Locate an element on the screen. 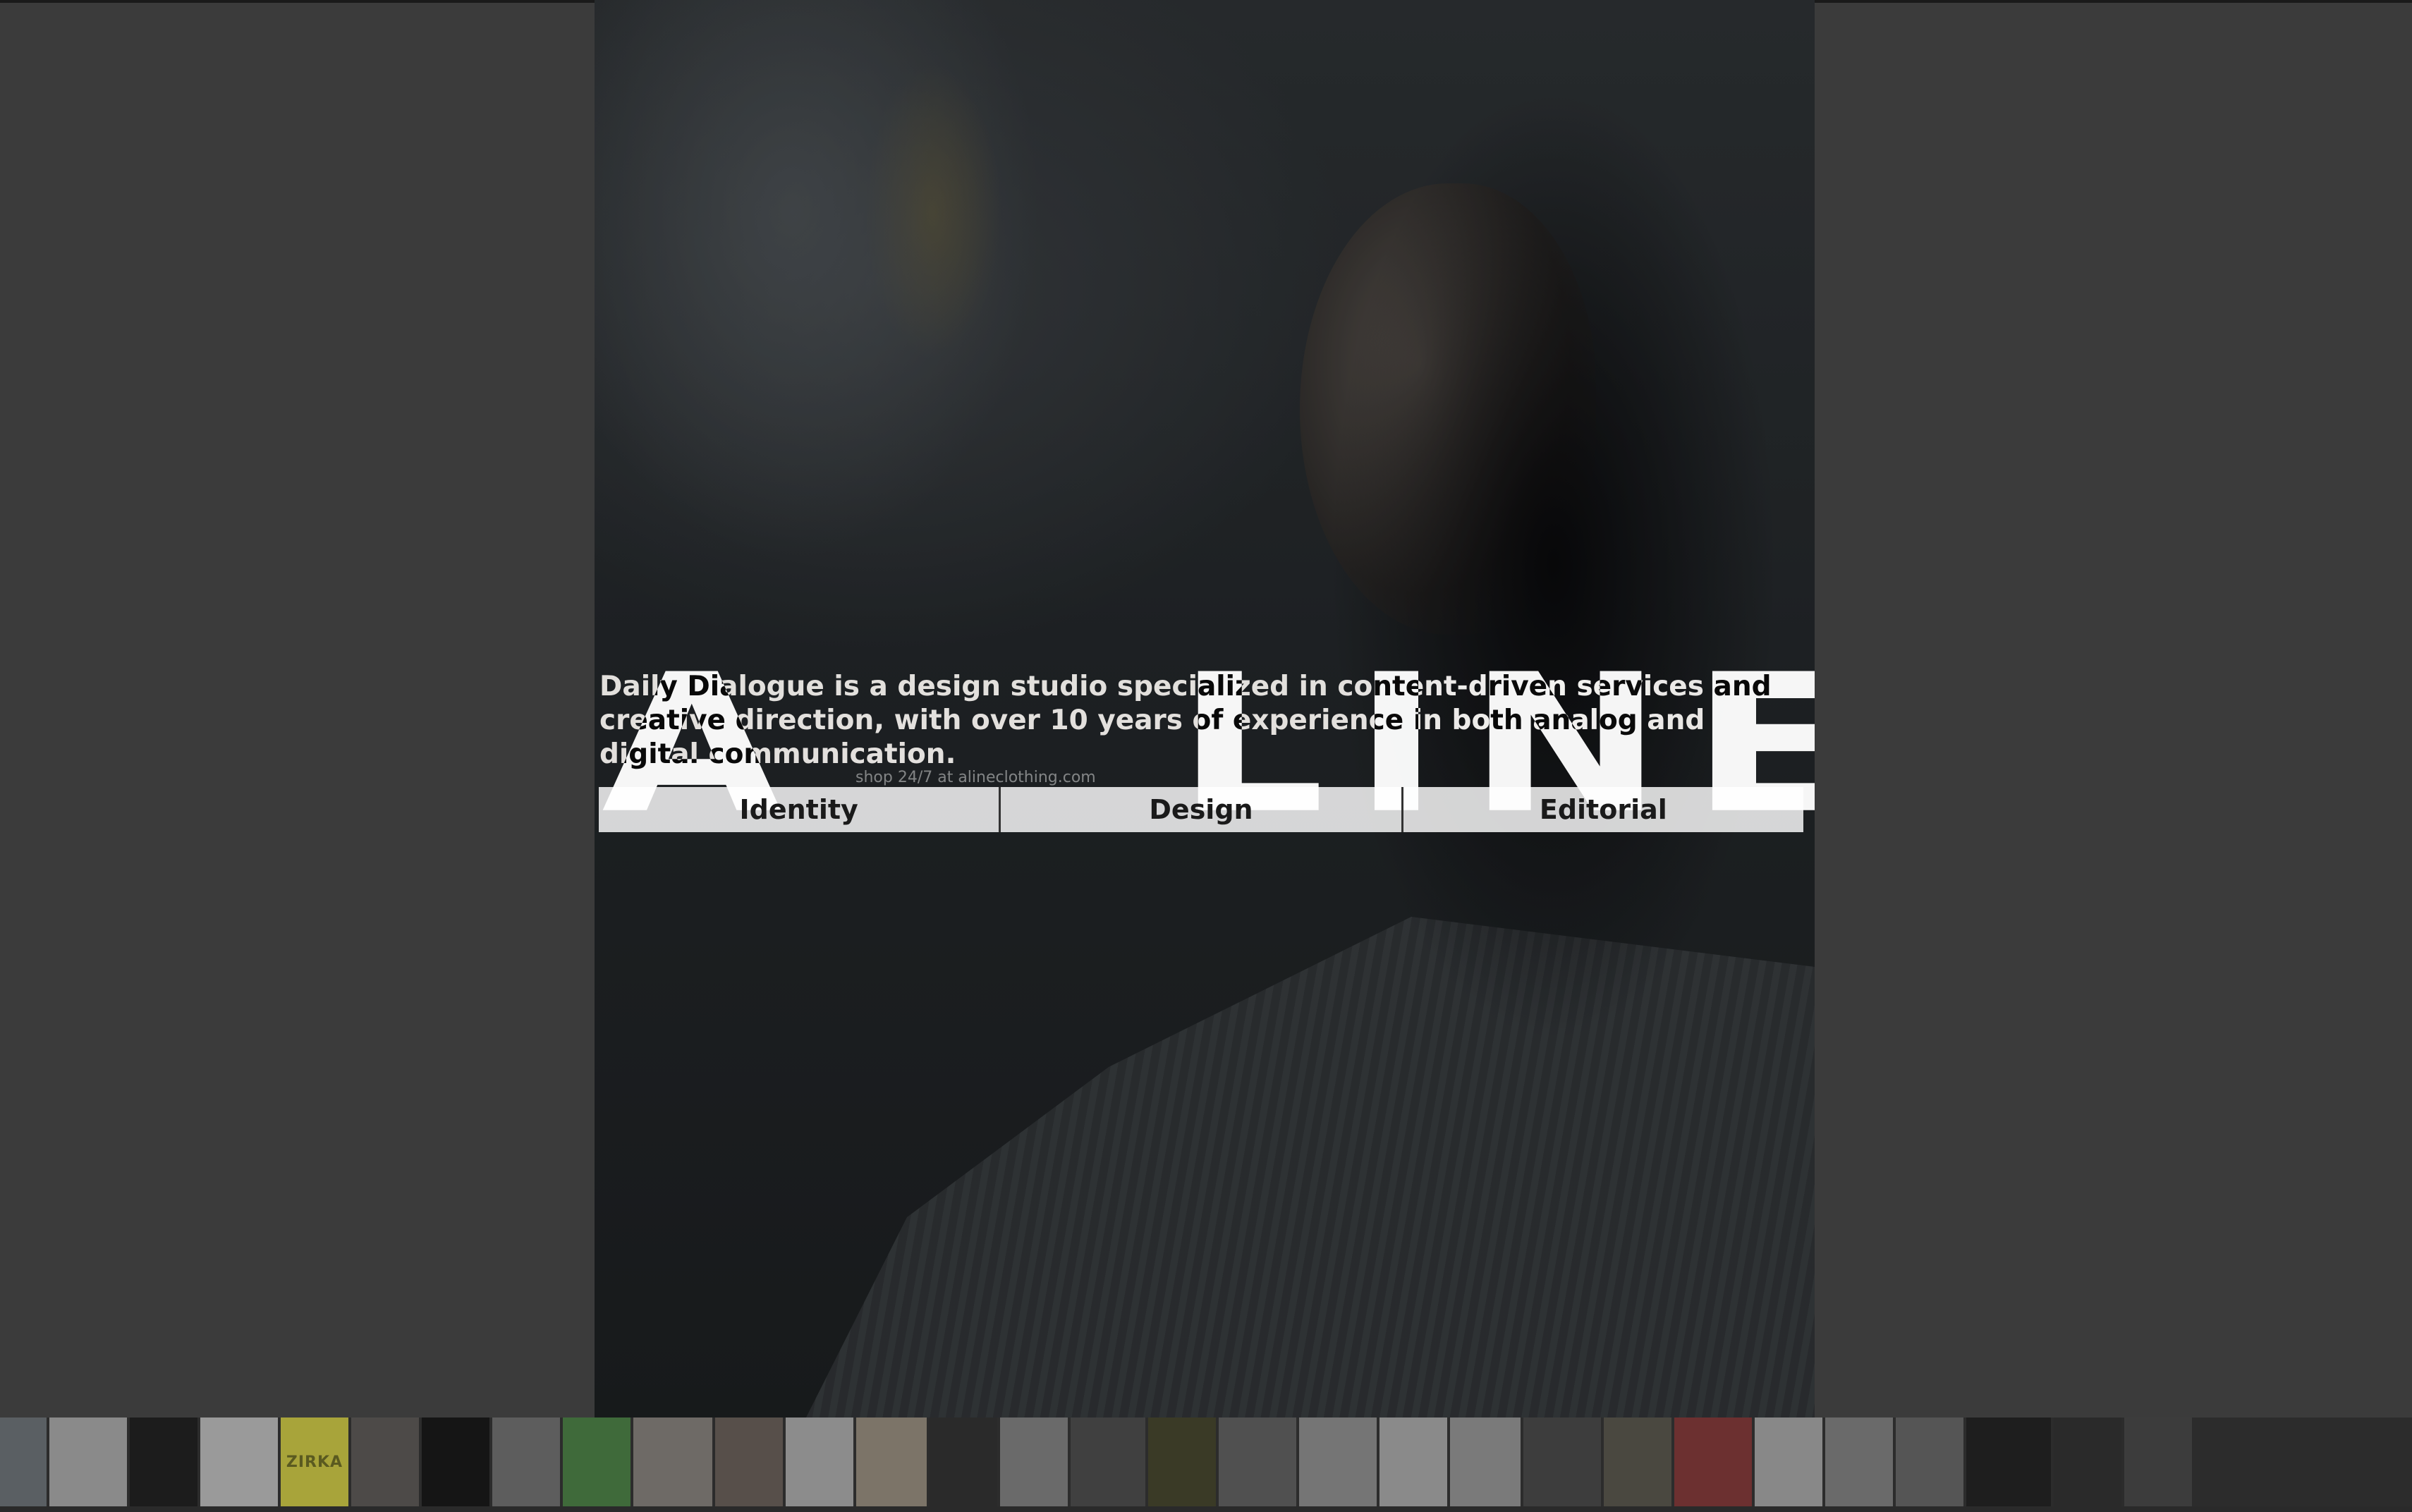  category-editorial-button: Editorial is located at coordinates (1602, 809).